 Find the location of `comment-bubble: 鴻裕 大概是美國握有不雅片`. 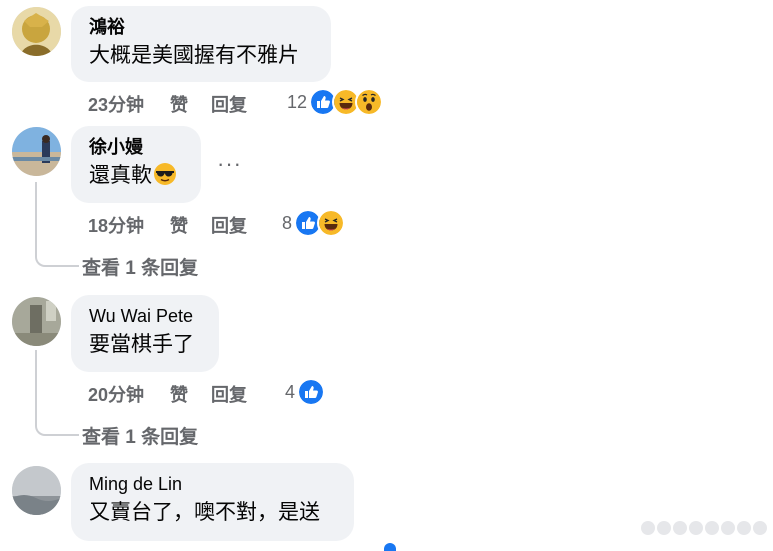

comment-bubble: 鴻裕 大概是美國握有不雅片 is located at coordinates (201, 44).